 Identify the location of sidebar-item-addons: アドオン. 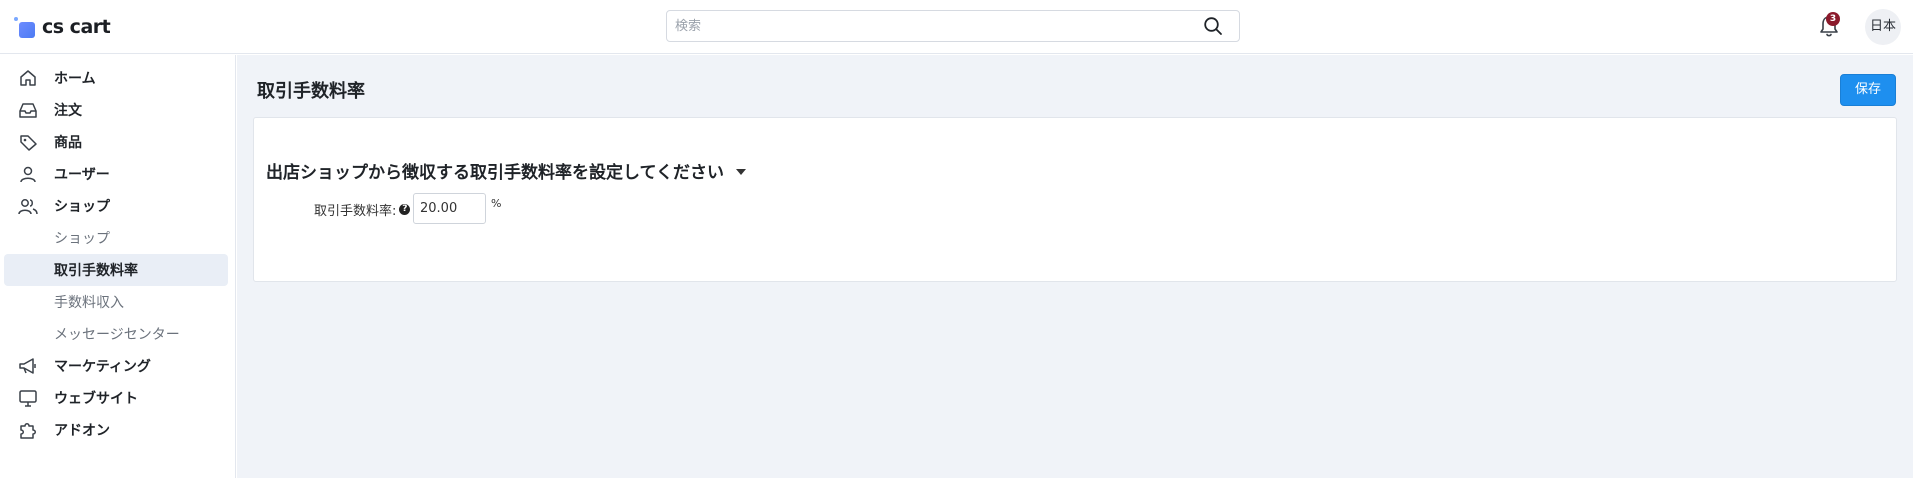
(116, 430).